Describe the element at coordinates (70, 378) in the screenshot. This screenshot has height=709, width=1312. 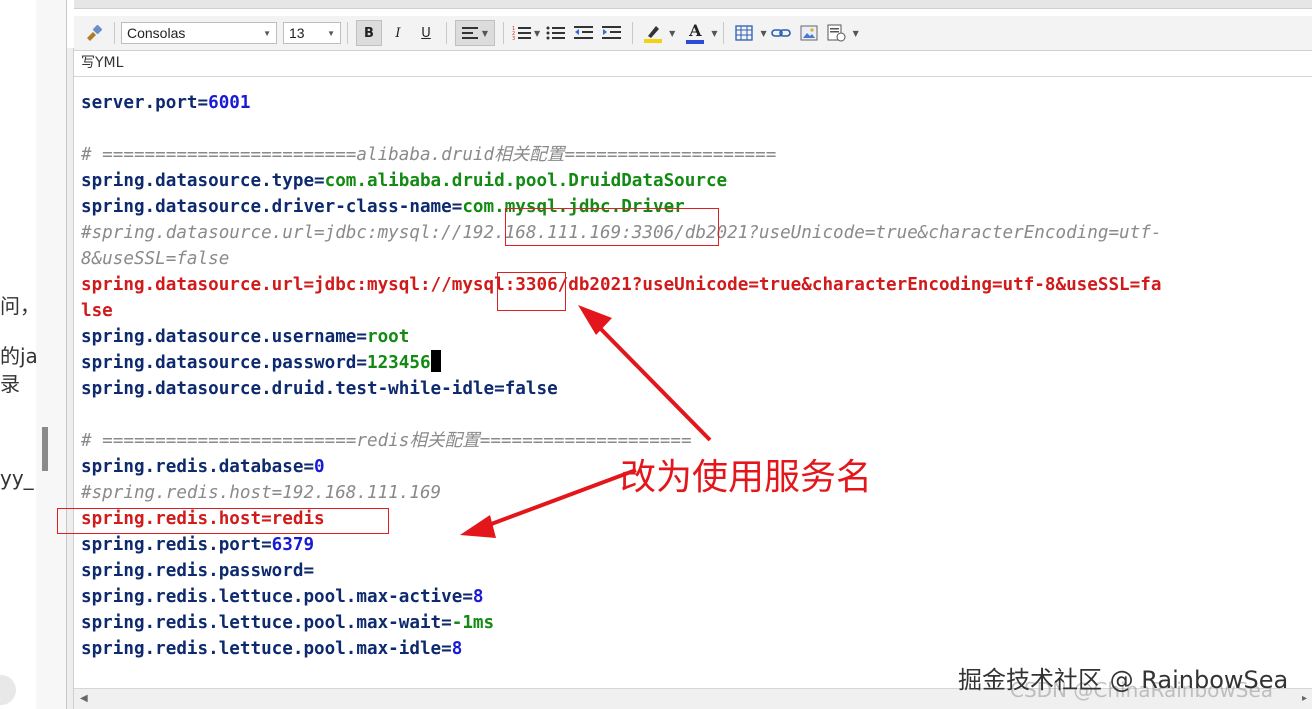
I see `editor-left-border` at that location.